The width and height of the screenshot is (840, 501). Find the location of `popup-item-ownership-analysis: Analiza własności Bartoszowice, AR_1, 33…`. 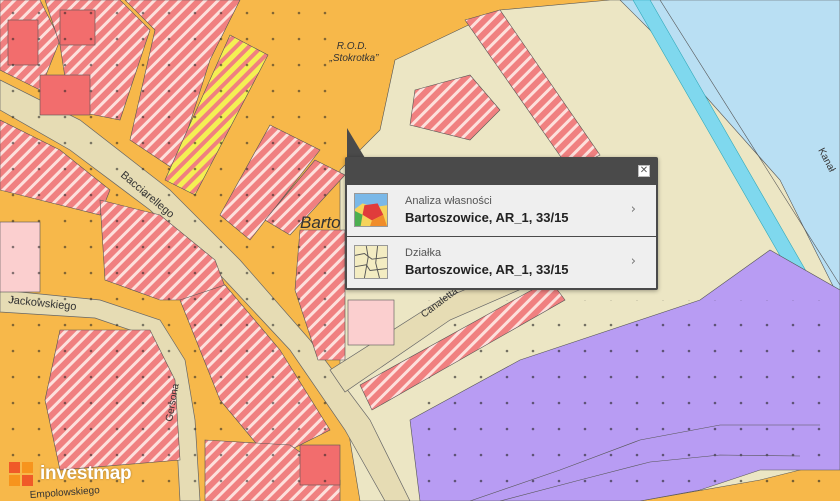

popup-item-ownership-analysis: Analiza własności Bartoszowice, AR_1, 33… is located at coordinates (501, 210).